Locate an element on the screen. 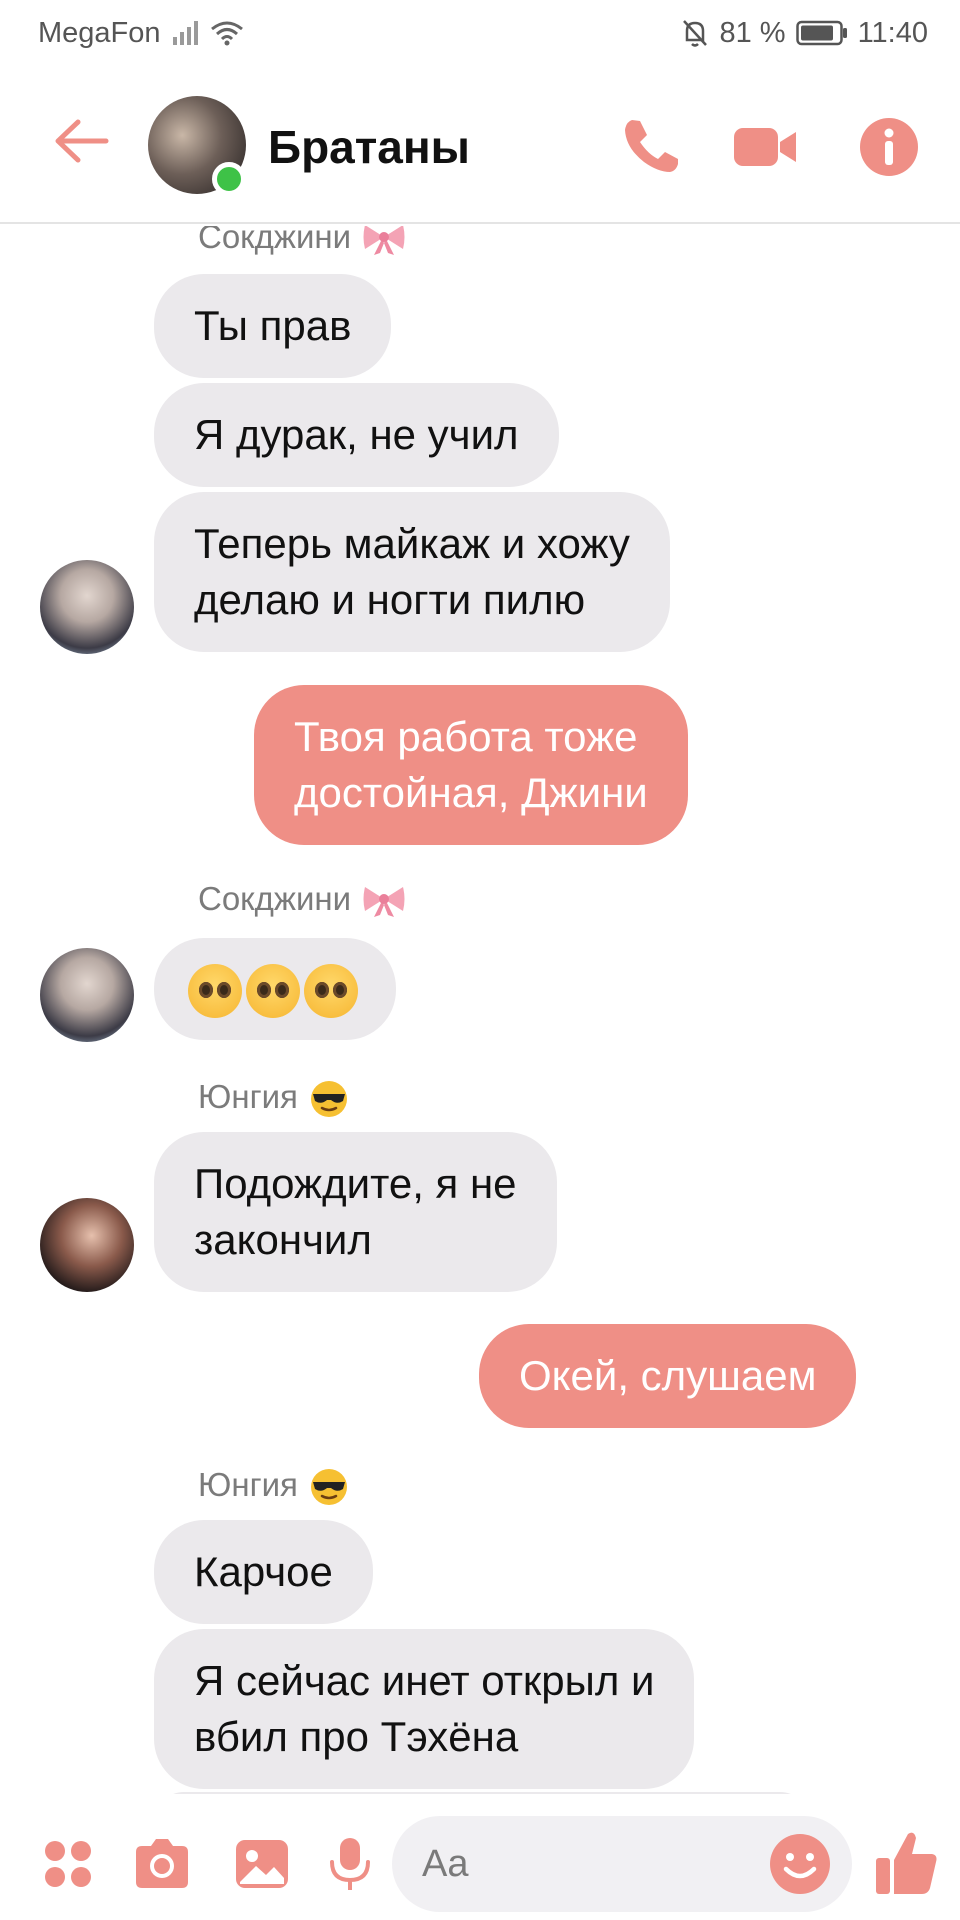  incoming-message-bubble: Подождите, я не закончил is located at coordinates (355, 1212).